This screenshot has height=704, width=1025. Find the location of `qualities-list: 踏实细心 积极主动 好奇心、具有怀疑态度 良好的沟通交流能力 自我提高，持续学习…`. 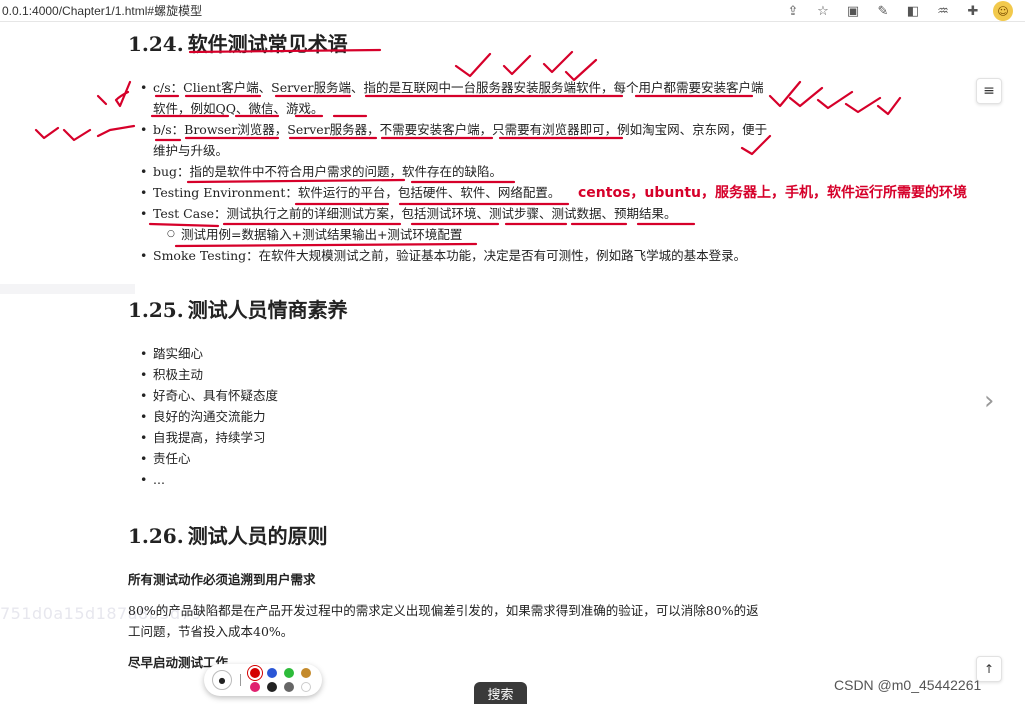

qualities-list: 踏实细心 积极主动 好奇心、具有怀疑态度 良好的沟通交流能力 自我提高，持续学习… is located at coordinates (454, 416).